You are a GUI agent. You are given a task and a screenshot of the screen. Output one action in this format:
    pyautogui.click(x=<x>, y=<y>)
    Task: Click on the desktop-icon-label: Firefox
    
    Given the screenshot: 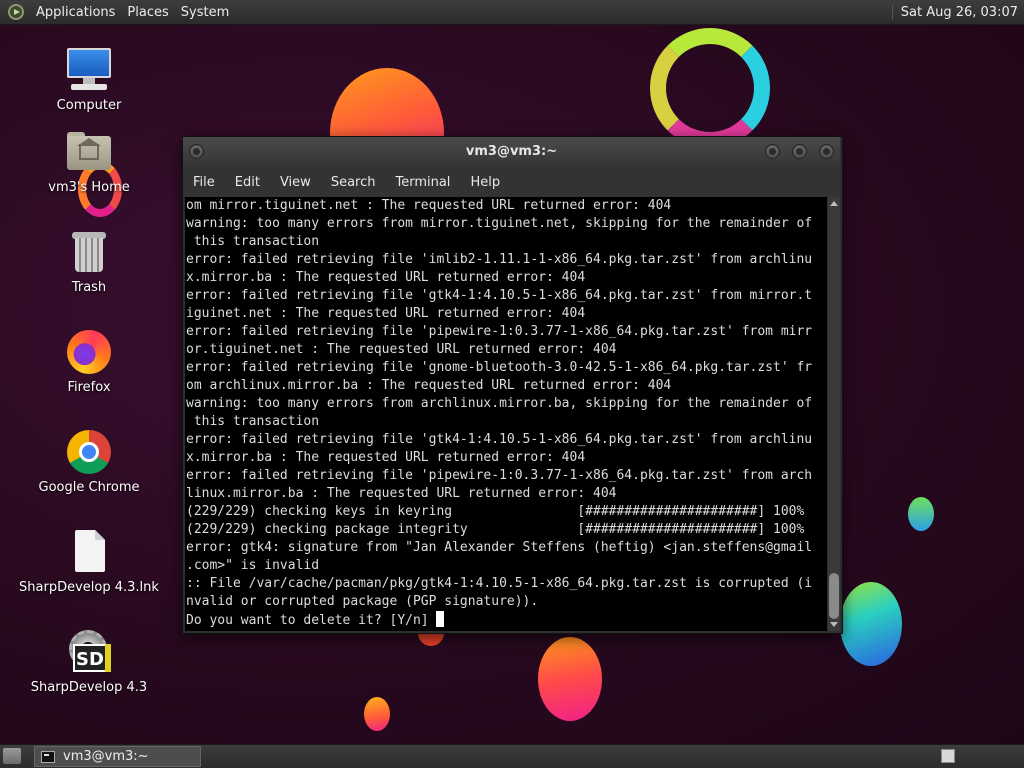 What is the action you would take?
    pyautogui.click(x=89, y=387)
    